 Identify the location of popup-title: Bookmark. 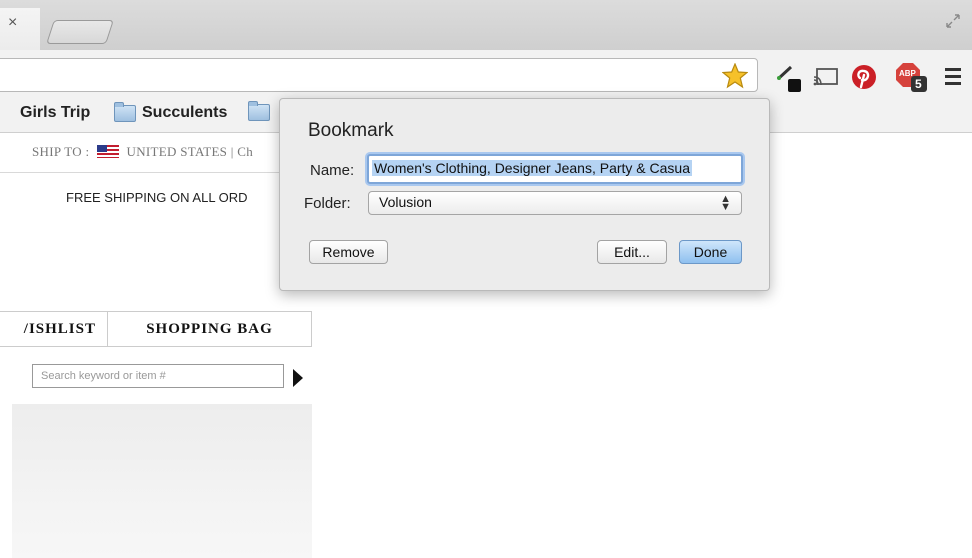
(351, 130).